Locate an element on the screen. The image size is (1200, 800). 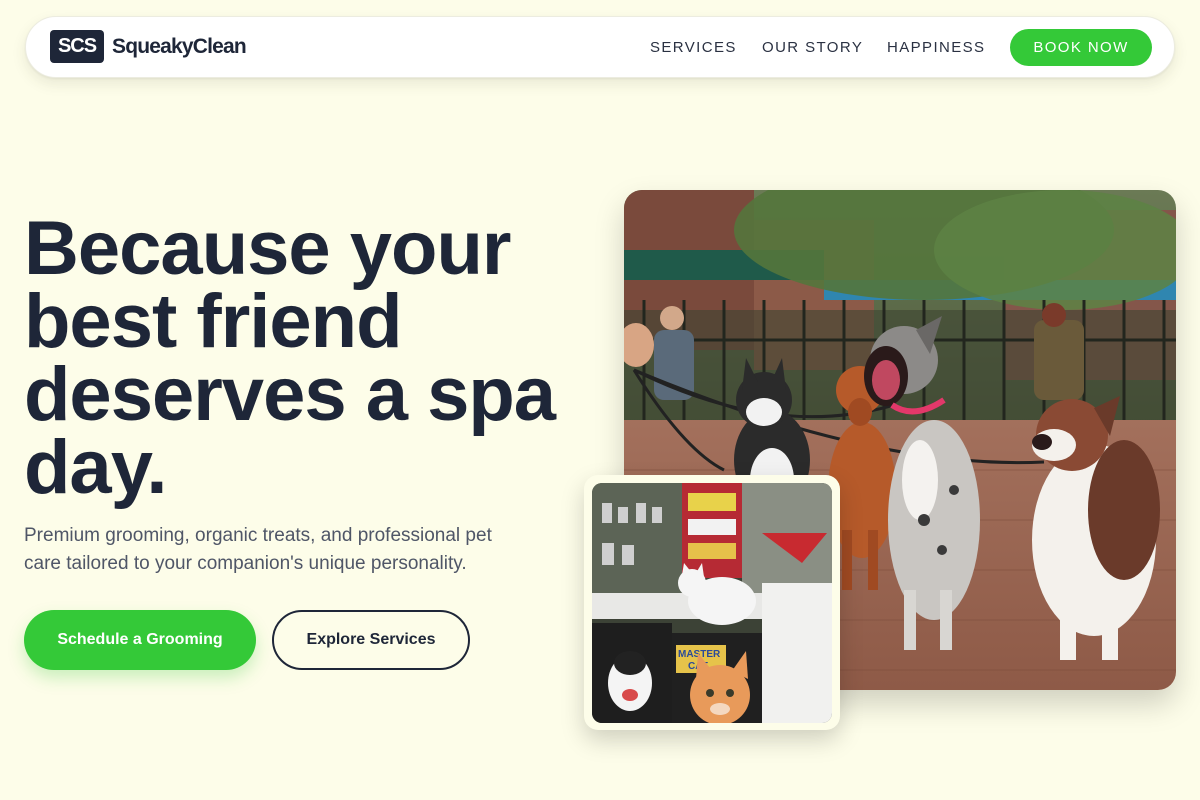
schedule-grooming-button: Schedule a Grooming is located at coordinates (140, 640).